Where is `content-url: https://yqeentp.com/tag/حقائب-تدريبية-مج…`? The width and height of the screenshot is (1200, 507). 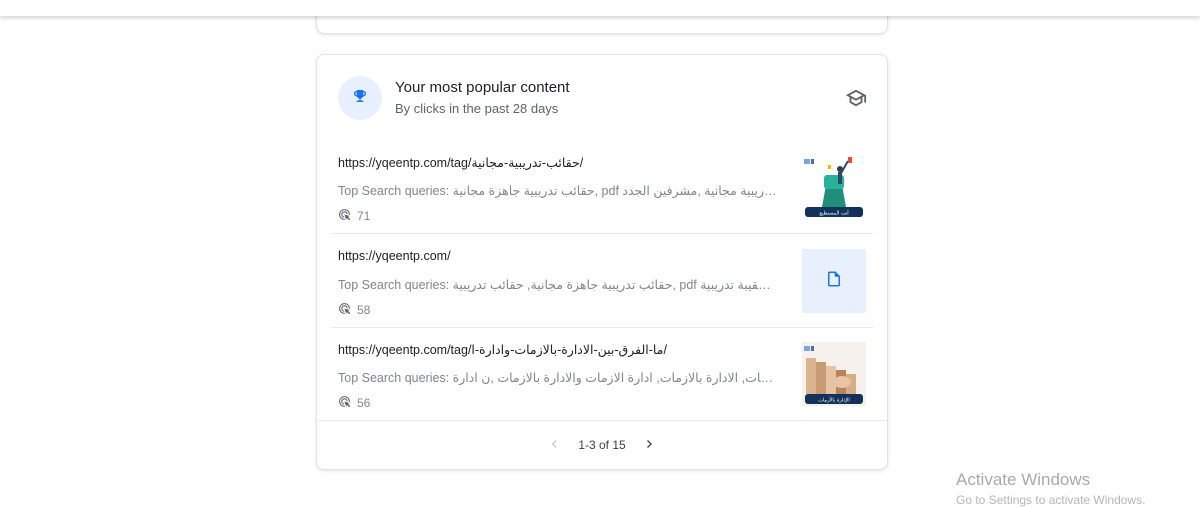 content-url: https://yqeentp.com/tag/حقائب-تدريبية-مج… is located at coordinates (460, 162).